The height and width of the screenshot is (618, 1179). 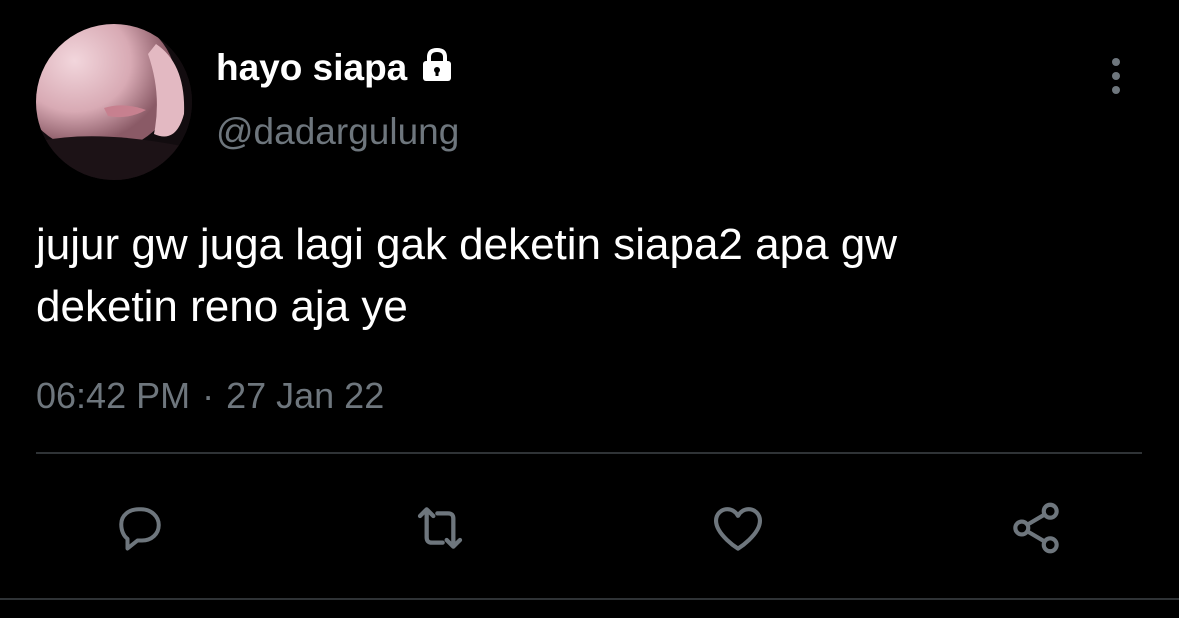 What do you see at coordinates (337, 132) in the screenshot?
I see `author-handle: @dadargulung` at bounding box center [337, 132].